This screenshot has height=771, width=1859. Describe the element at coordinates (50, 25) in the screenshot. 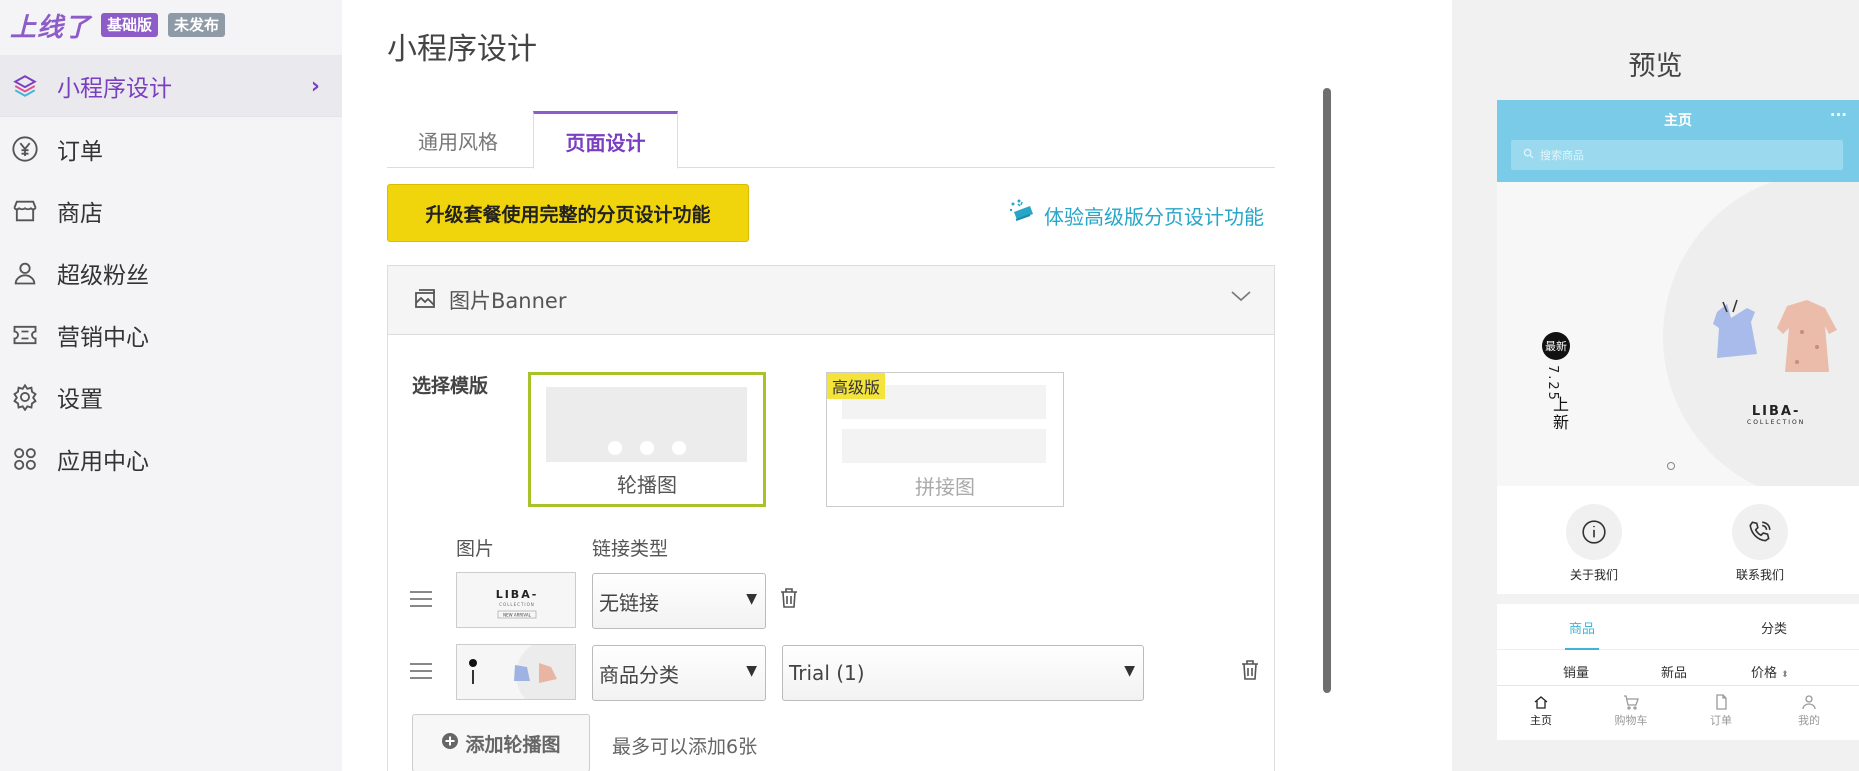

I see `brand-logo: 上线了` at that location.